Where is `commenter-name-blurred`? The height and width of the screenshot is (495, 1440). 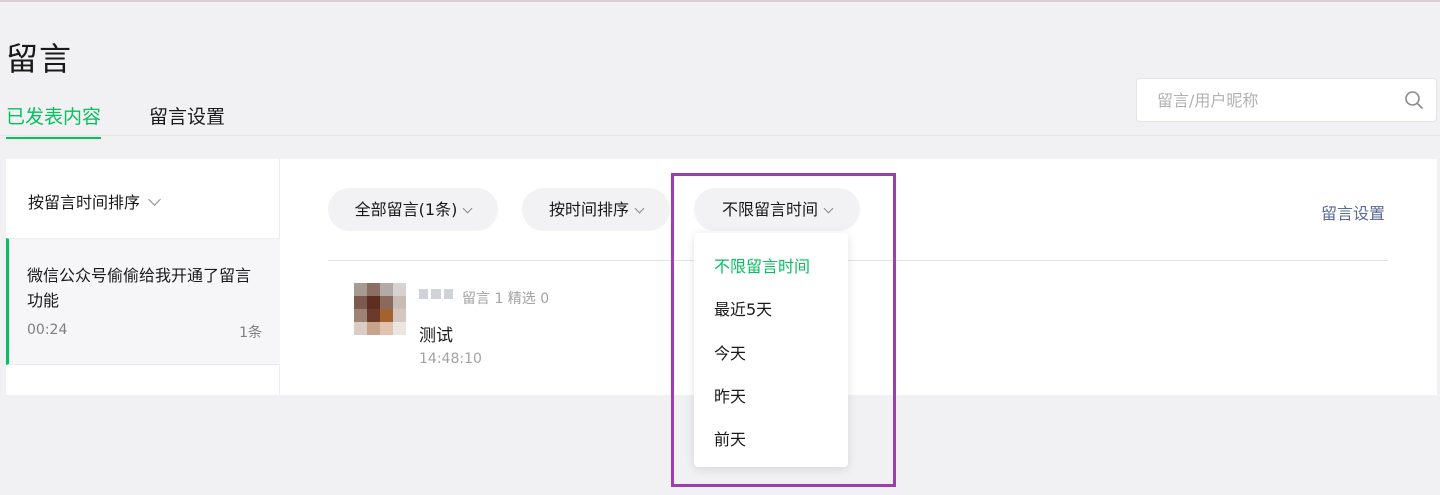 commenter-name-blurred is located at coordinates (436, 294).